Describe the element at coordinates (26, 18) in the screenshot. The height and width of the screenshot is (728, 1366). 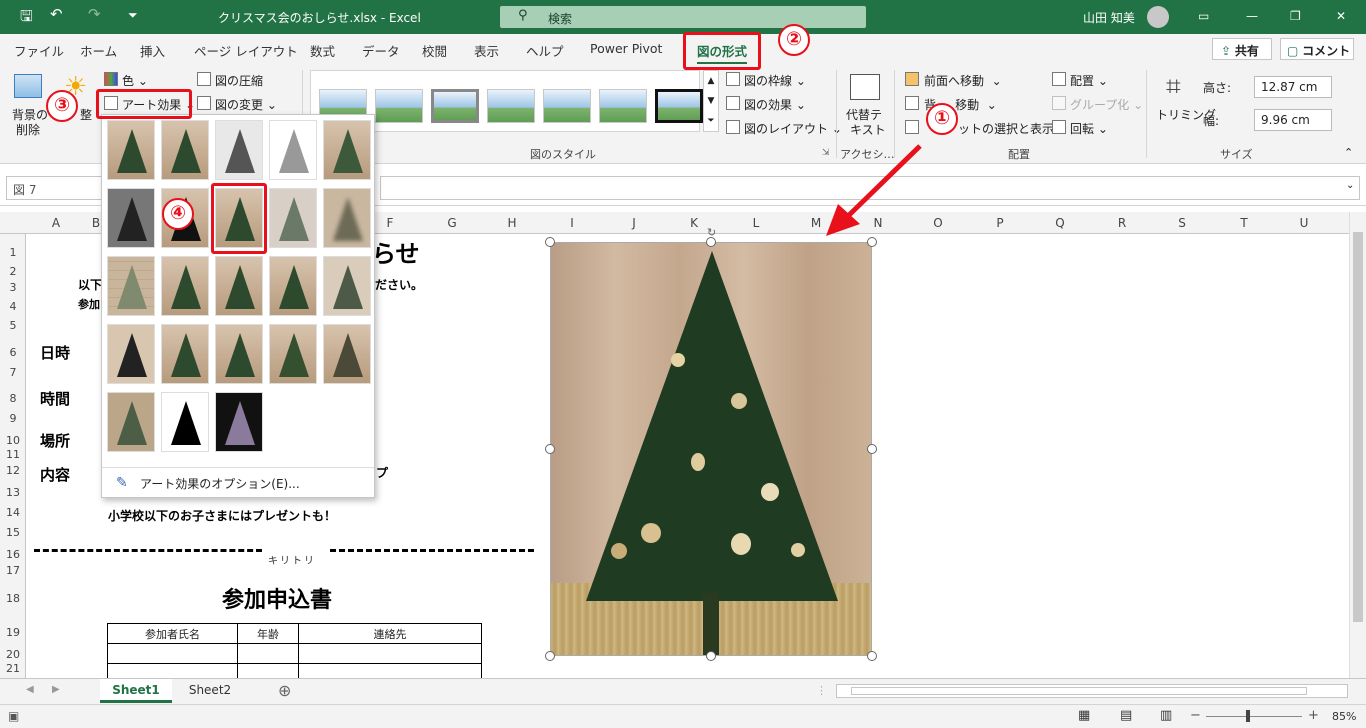
I see `save-icon: 🖫` at that location.